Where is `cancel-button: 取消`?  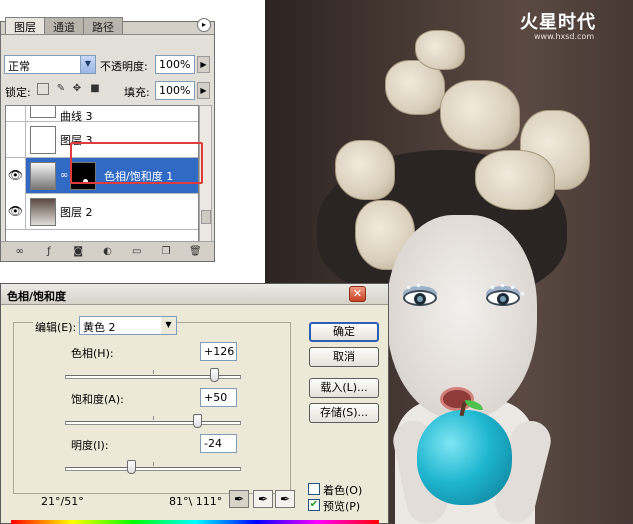
cancel-button: 取消 is located at coordinates (344, 357).